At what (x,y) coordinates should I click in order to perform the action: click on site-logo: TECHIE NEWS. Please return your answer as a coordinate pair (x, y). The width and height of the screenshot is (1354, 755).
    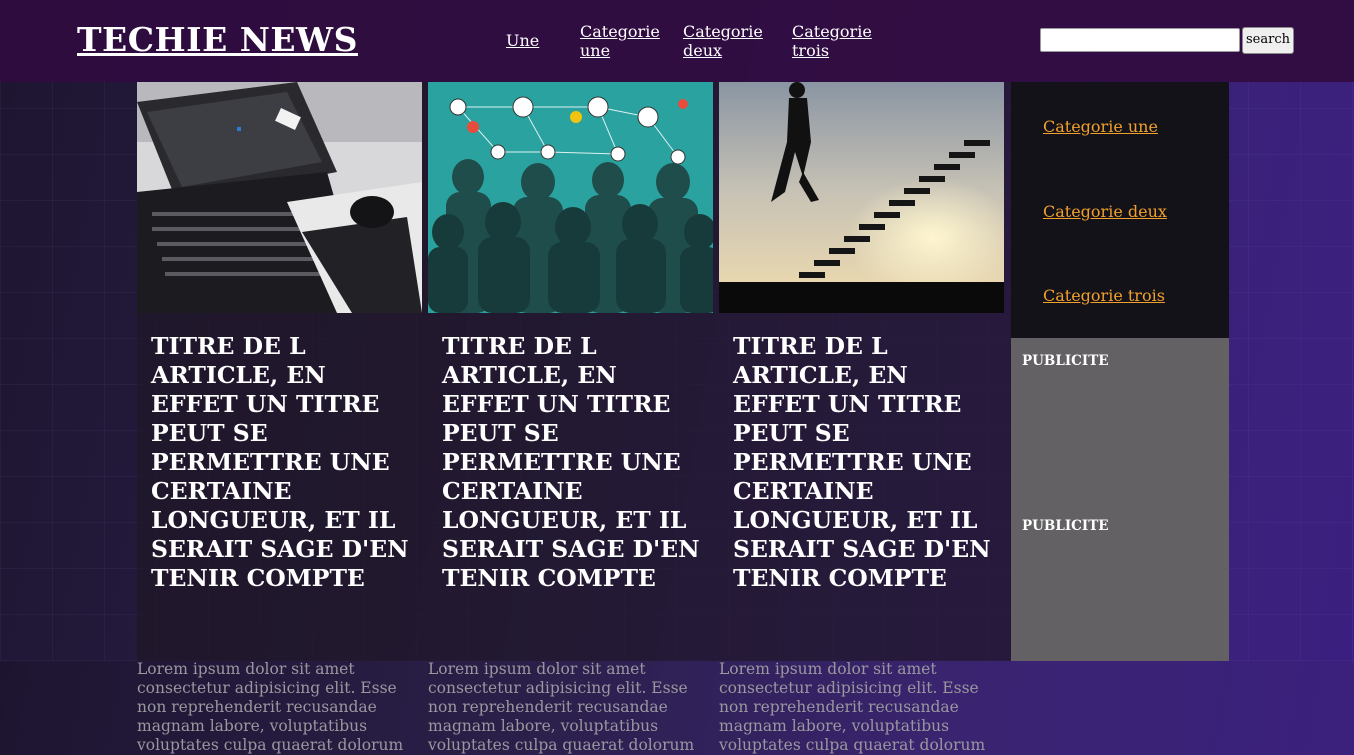
    Looking at the image, I should click on (217, 39).